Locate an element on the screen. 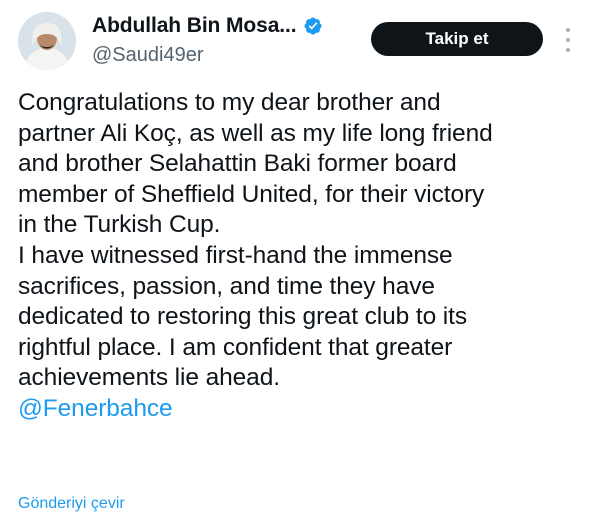 This screenshot has width=596, height=525. tweet-line: sacrifices, passion, and time they have is located at coordinates (226, 286).